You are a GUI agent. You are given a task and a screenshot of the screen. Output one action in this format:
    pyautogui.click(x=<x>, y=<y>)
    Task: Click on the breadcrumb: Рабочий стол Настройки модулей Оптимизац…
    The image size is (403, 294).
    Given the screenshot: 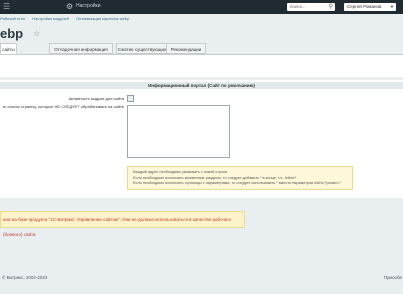 What is the action you would take?
    pyautogui.click(x=67, y=19)
    